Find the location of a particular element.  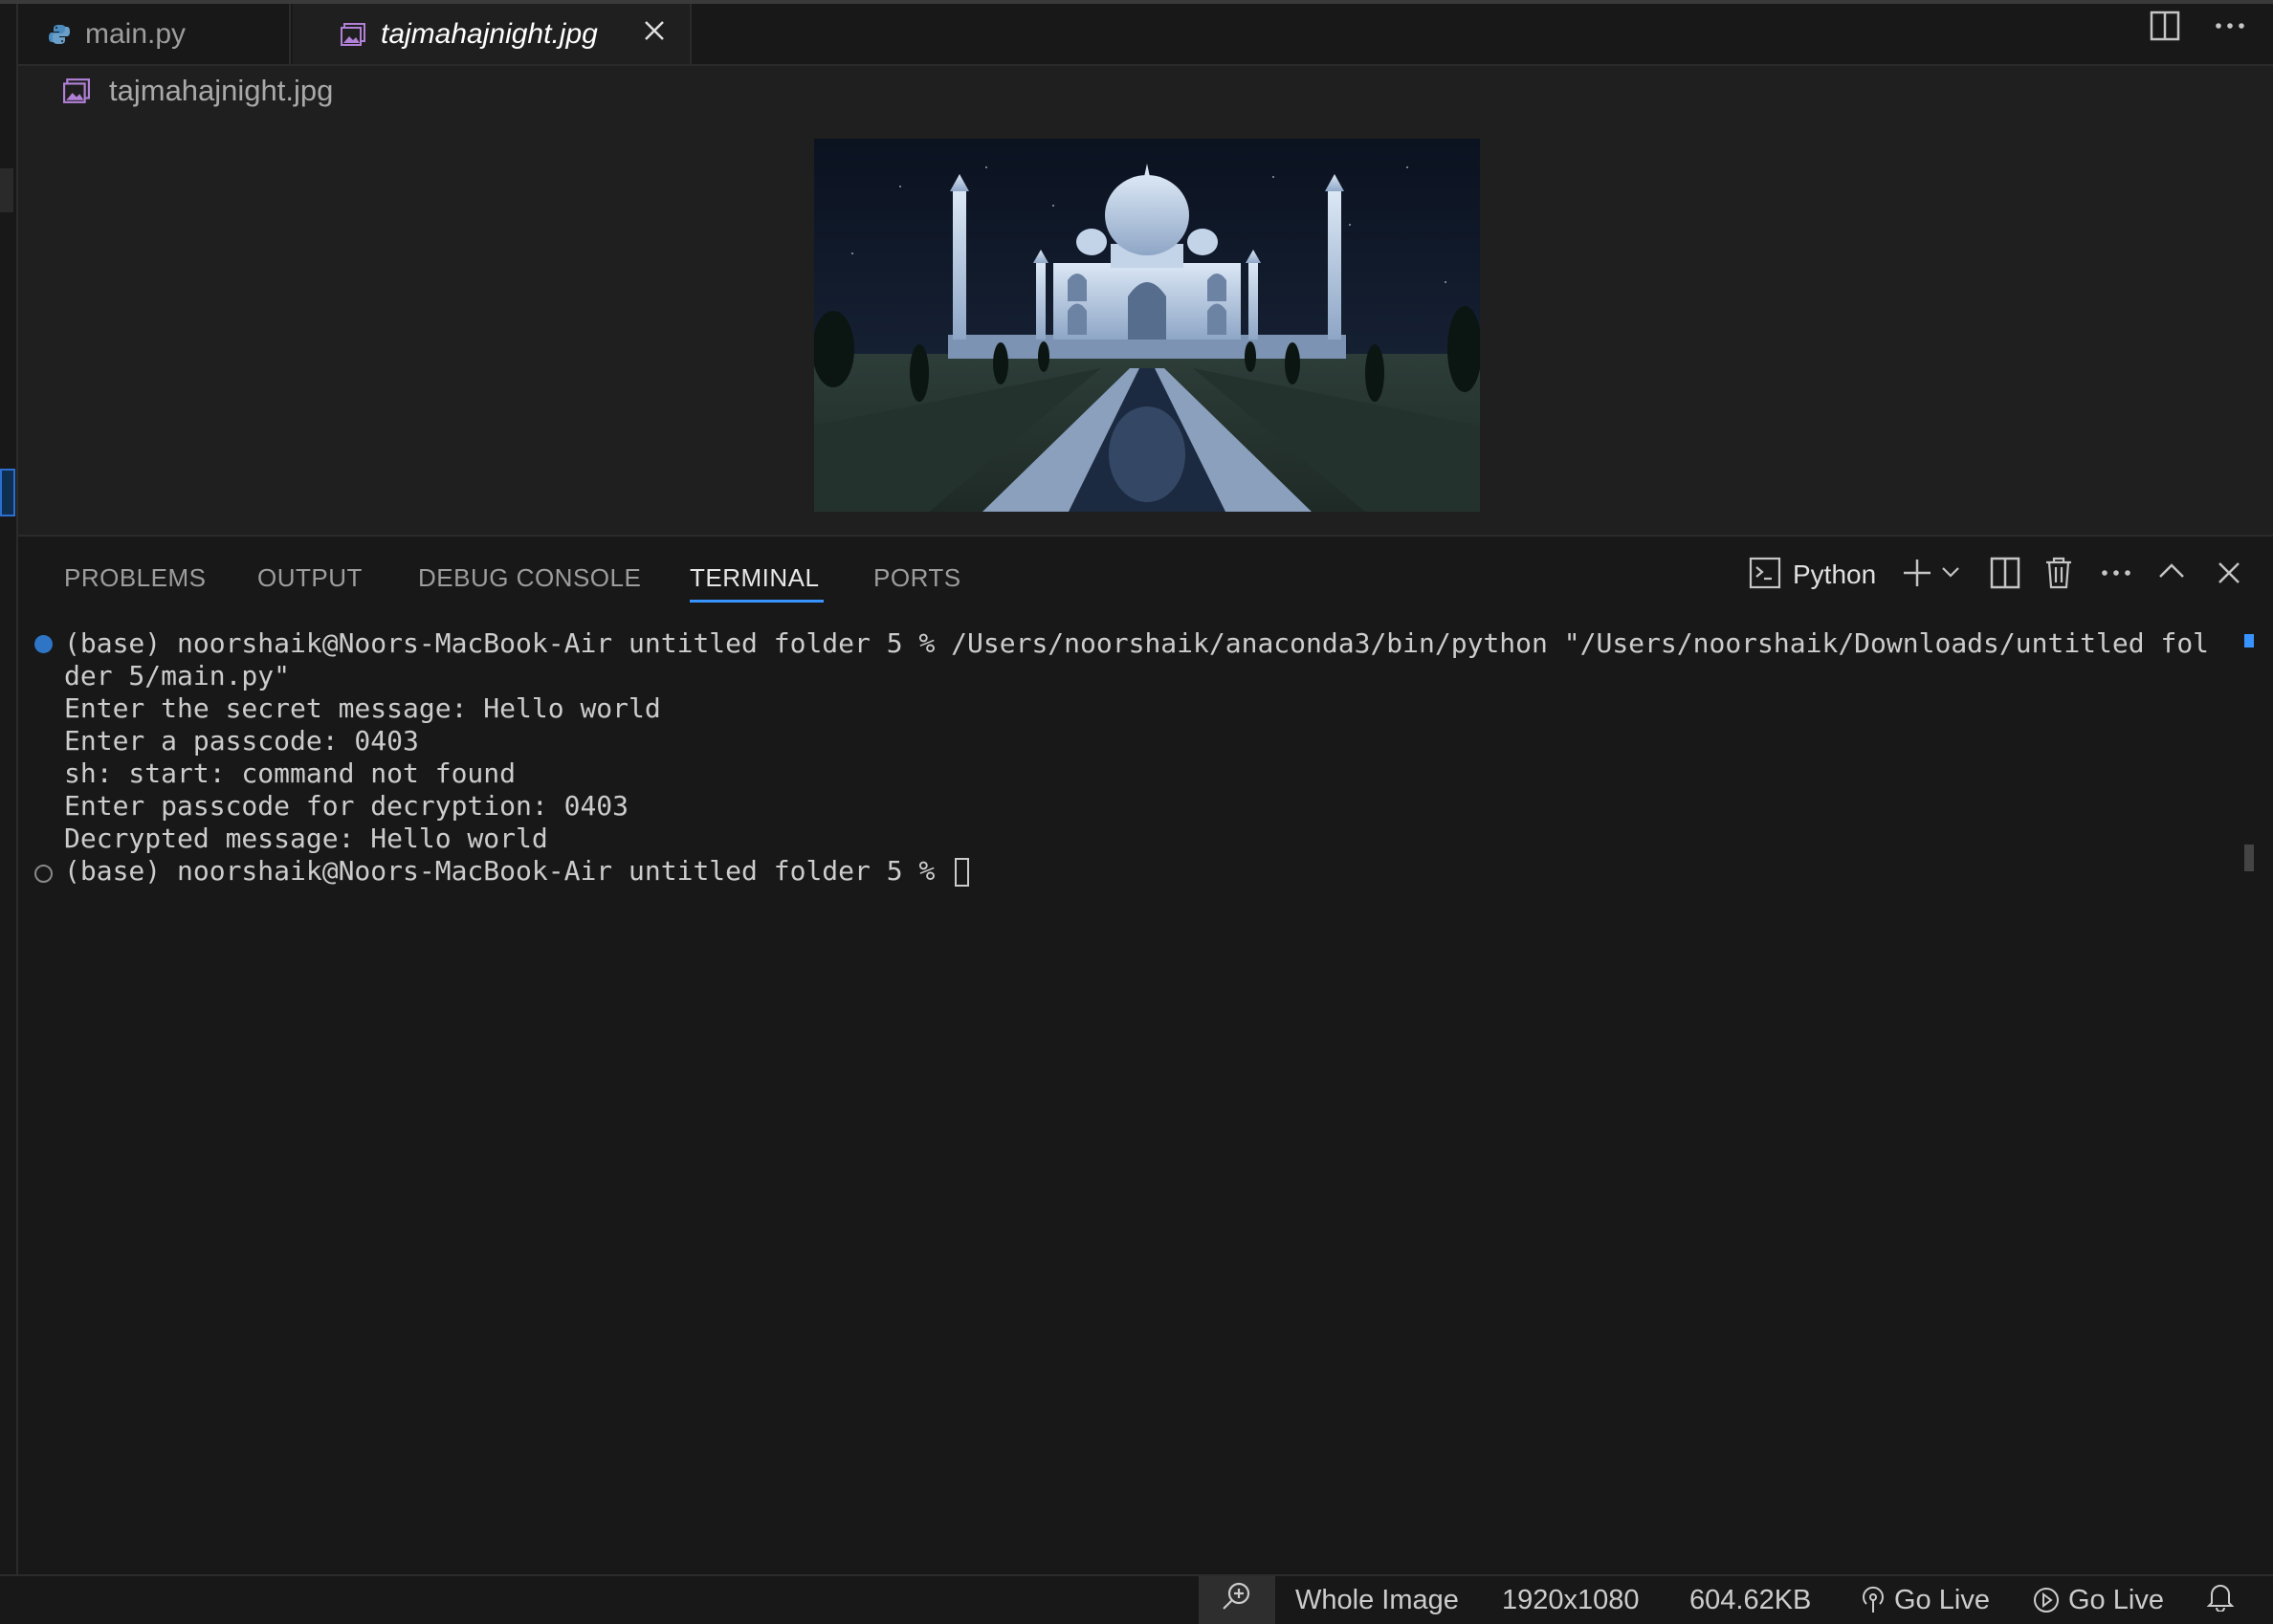

python-icon is located at coordinates (59, 35).